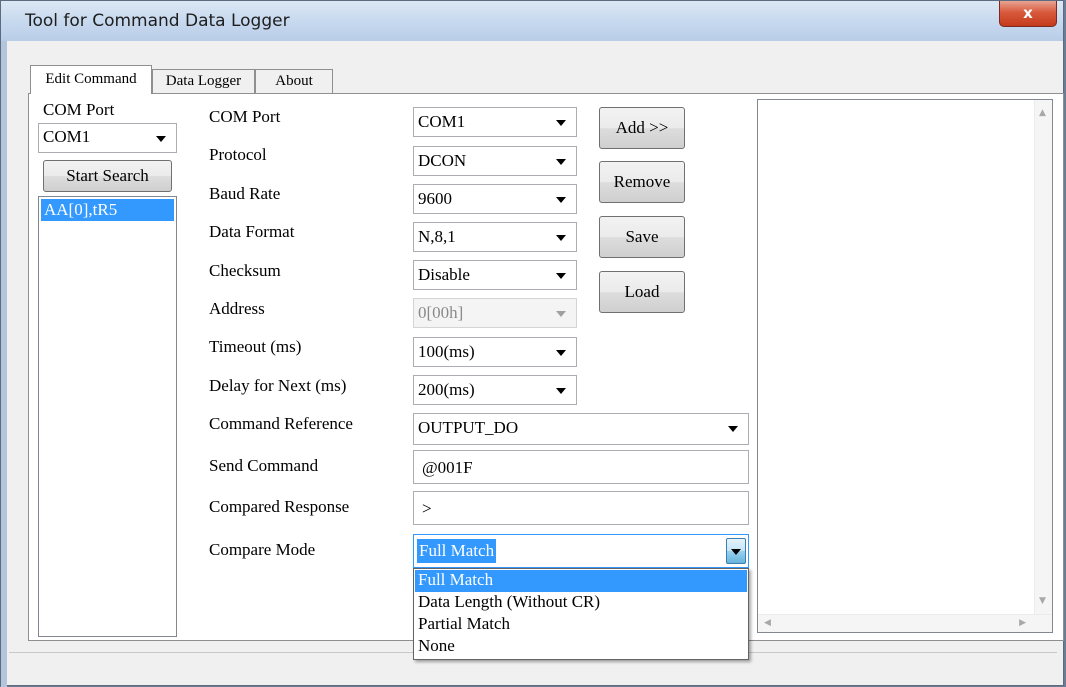 The width and height of the screenshot is (1066, 687). I want to click on close-icon: x, so click(1028, 13).